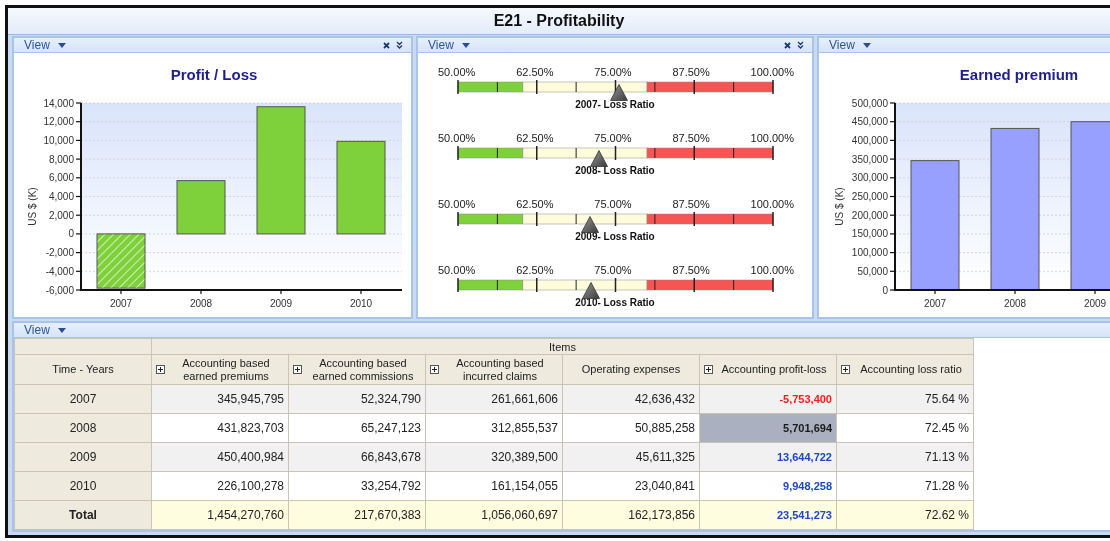 This screenshot has height=541, width=1110. Describe the element at coordinates (361, 303) in the screenshot. I see `category-label: 2010` at that location.